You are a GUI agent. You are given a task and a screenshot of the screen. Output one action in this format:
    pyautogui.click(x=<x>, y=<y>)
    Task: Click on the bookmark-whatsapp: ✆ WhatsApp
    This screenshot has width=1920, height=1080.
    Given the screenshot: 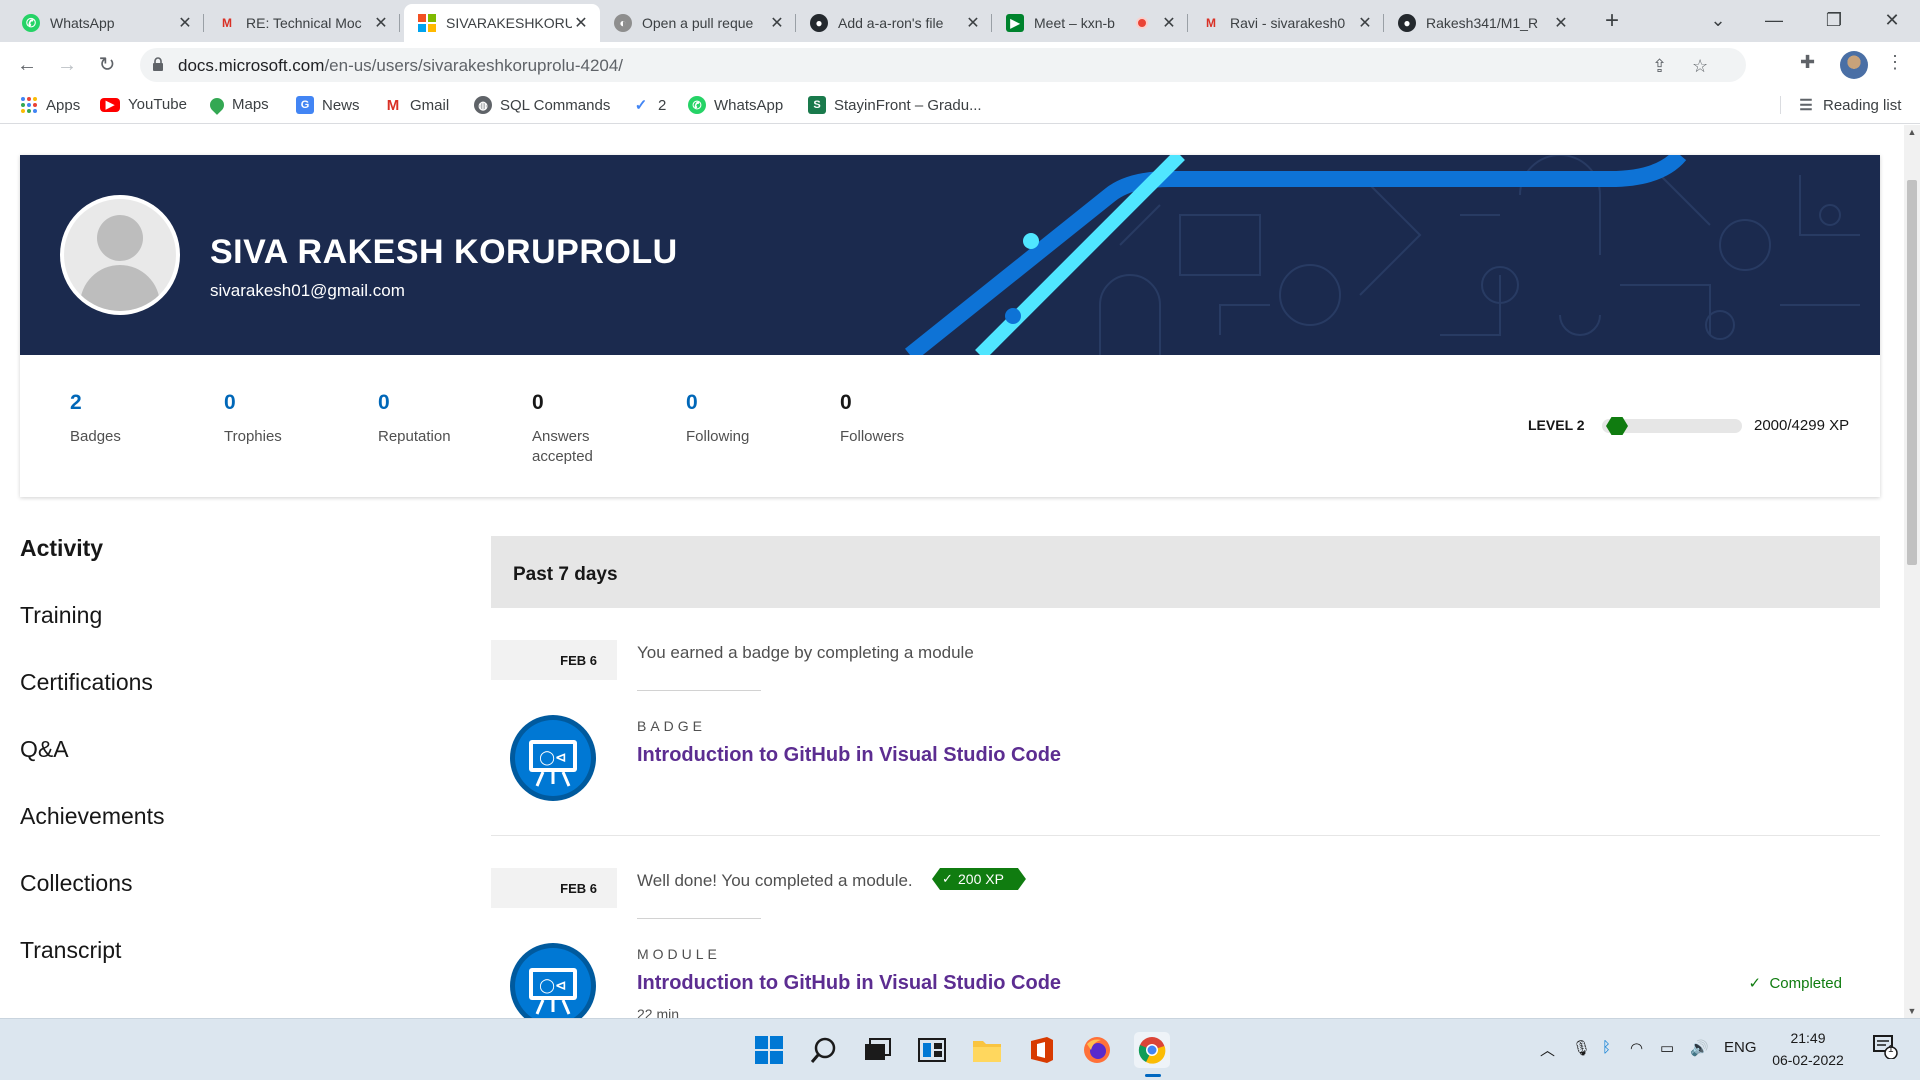 What is the action you would take?
    pyautogui.click(x=735, y=105)
    